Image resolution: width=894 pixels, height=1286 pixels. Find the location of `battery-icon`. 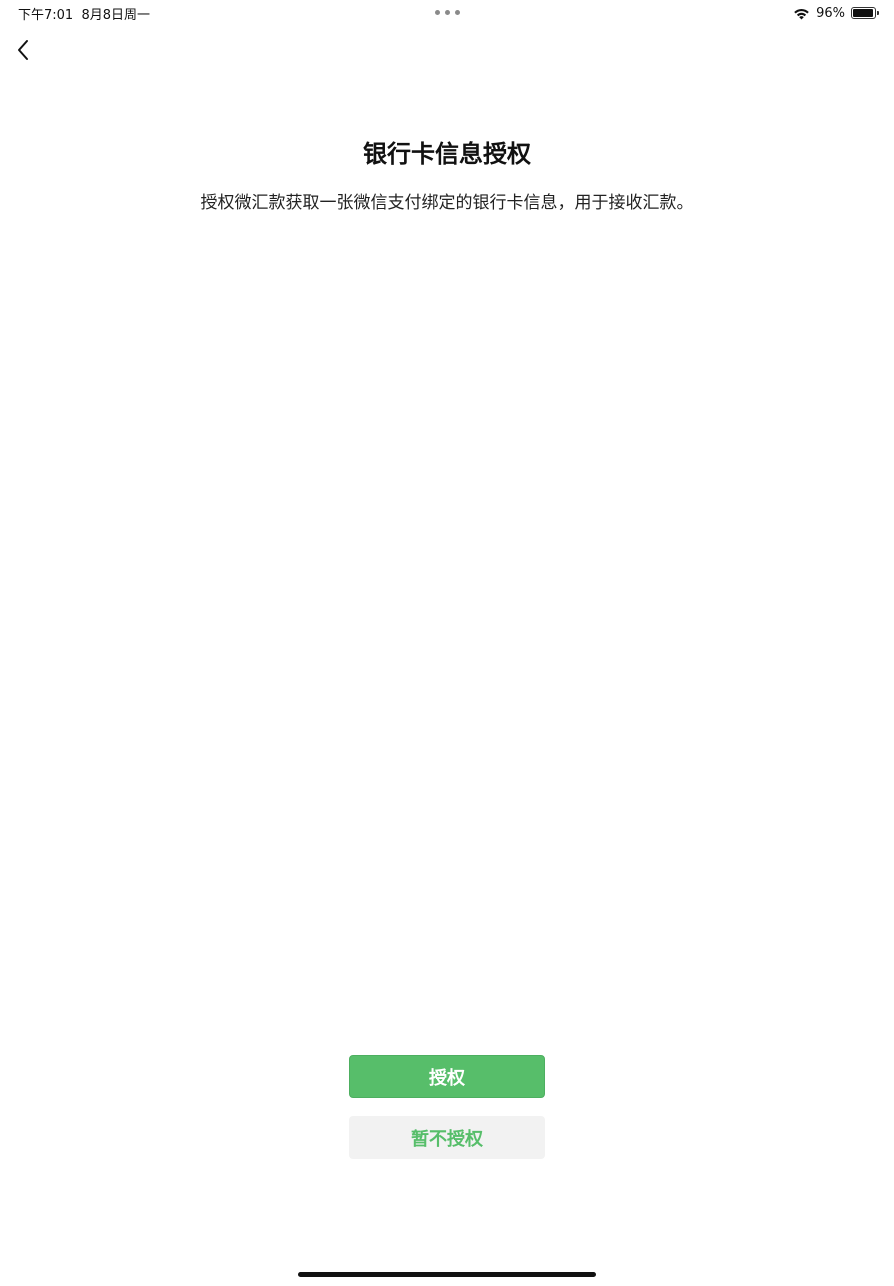

battery-icon is located at coordinates (865, 13).